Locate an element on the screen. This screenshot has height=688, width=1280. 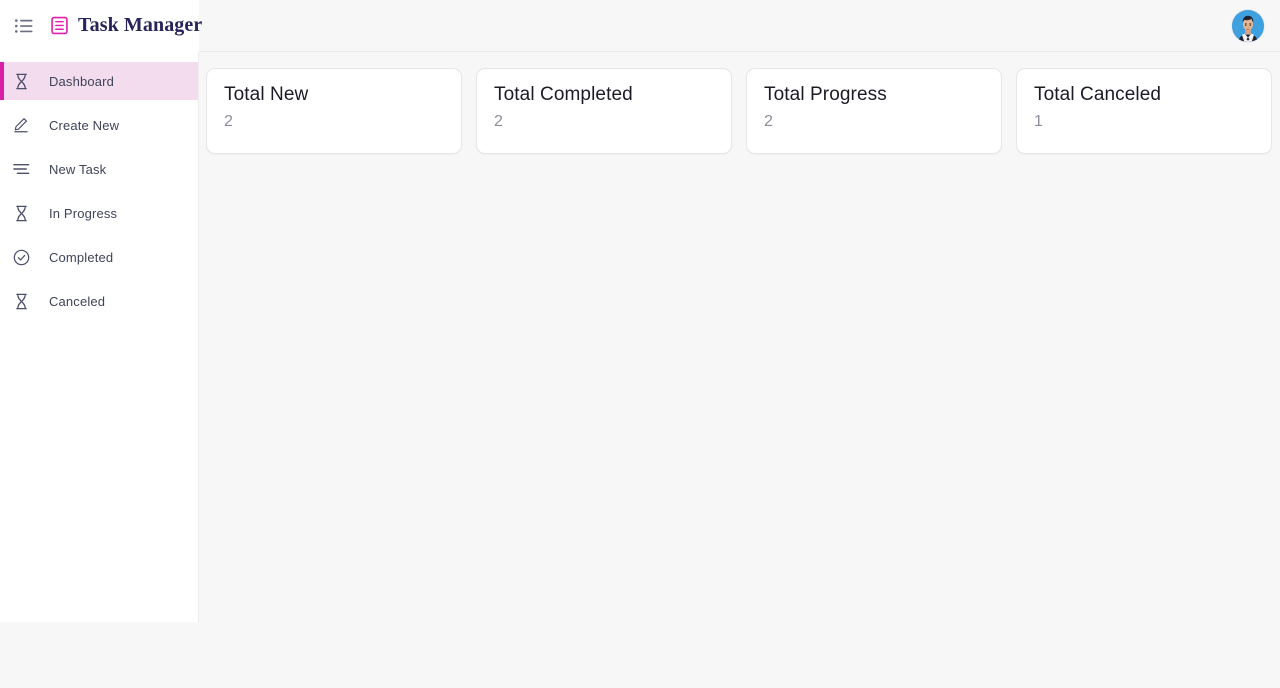
sidebar-item-label: In Progress is located at coordinates (83, 213).